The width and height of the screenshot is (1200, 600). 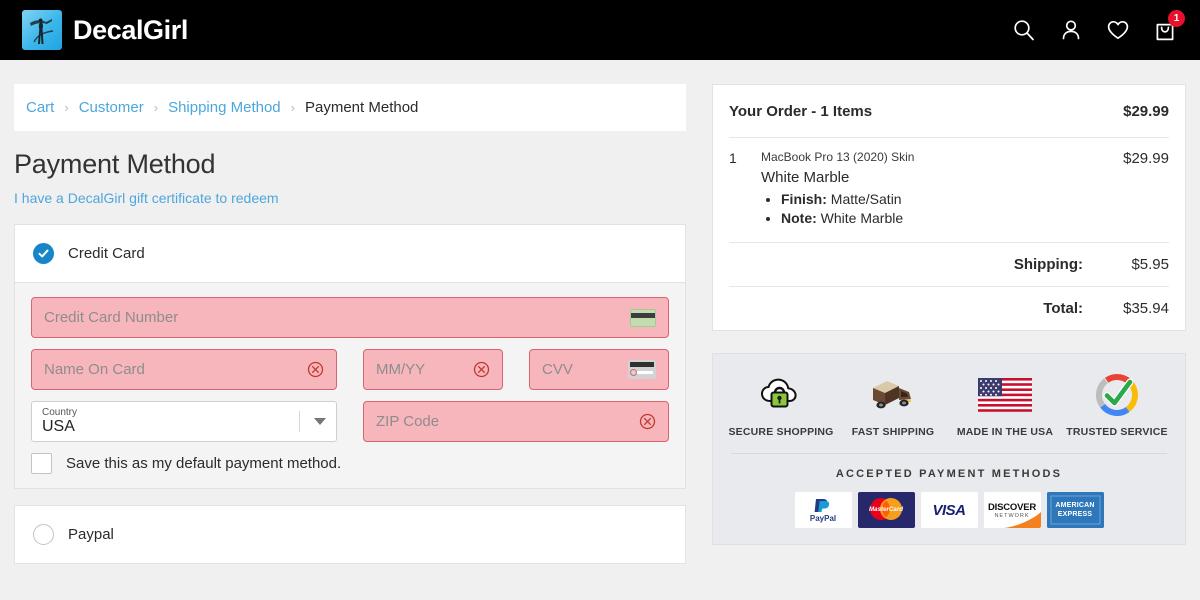 What do you see at coordinates (952, 208) in the screenshot?
I see `order-item-options: Finish: Matte/Satin Note: White Marble` at bounding box center [952, 208].